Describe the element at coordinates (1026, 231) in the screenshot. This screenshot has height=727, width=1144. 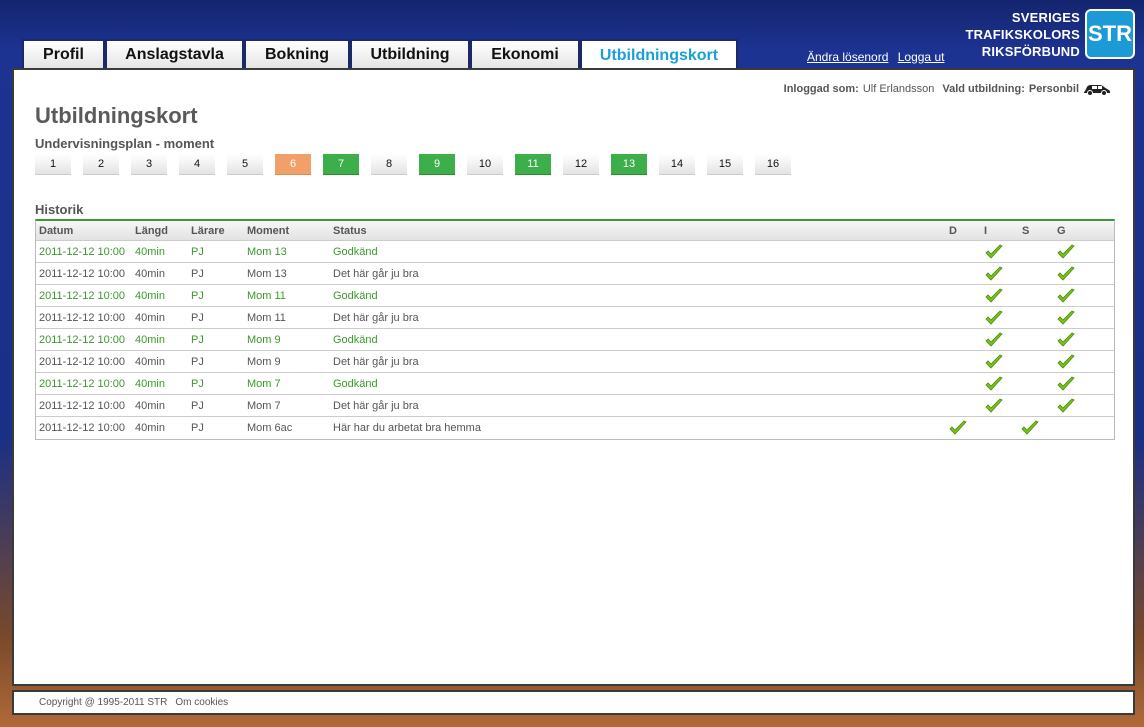
I see `header-s: S` at that location.